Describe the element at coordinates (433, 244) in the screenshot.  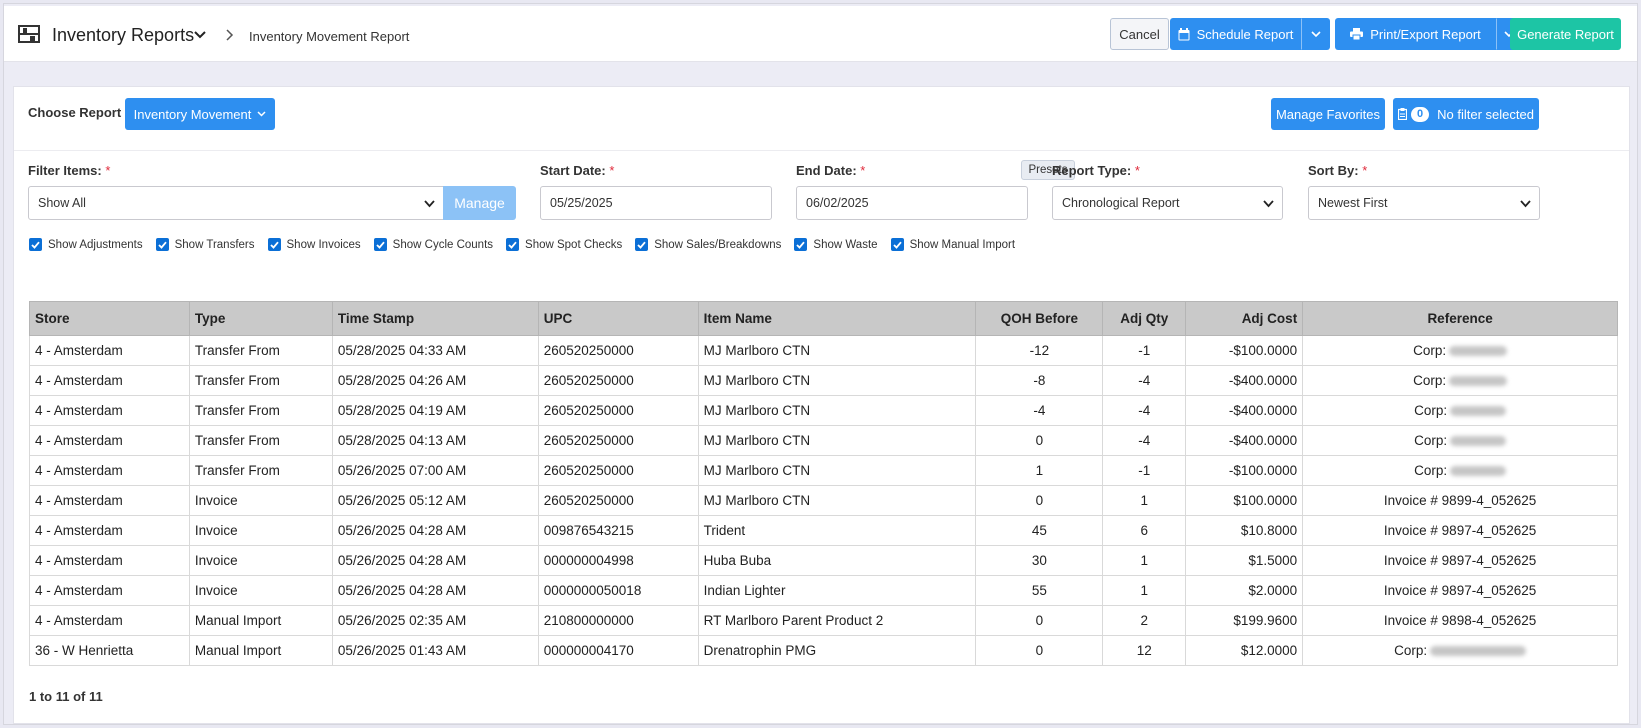
I see `option-checkbox: Show Cycle Counts` at that location.